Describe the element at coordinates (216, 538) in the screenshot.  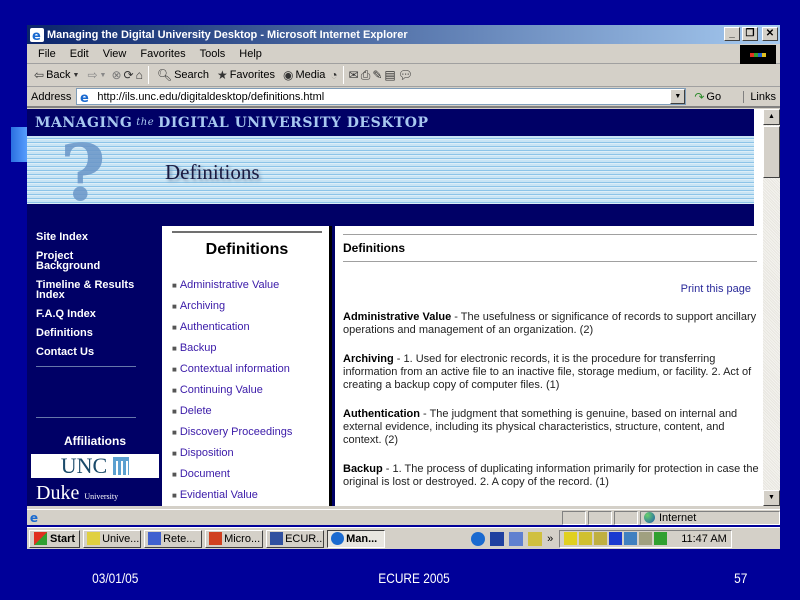
I see `powerpoint-icon` at that location.